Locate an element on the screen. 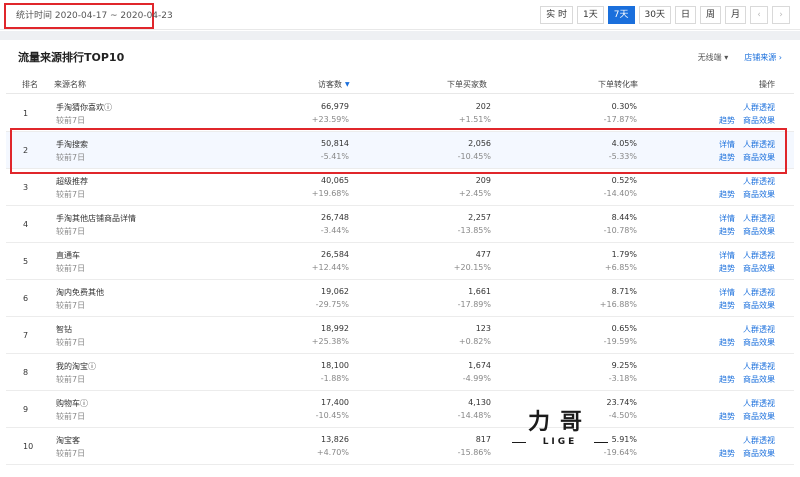 This screenshot has height=477, width=800. sort-desc-icon: ▼ is located at coordinates (347, 84).